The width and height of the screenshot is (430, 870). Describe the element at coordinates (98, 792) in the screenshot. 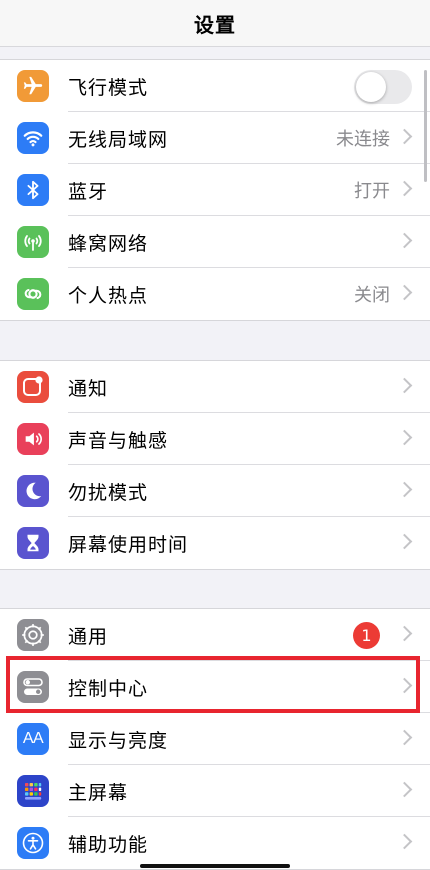

I see `home-screen-label: 主屏幕` at that location.